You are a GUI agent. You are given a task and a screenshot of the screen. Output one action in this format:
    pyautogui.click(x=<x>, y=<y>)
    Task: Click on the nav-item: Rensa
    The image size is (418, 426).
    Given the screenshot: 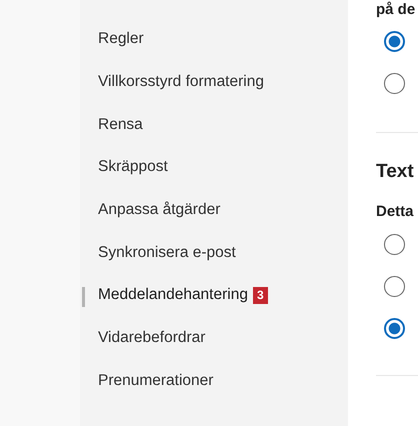 What is the action you would take?
    pyautogui.click(x=214, y=124)
    